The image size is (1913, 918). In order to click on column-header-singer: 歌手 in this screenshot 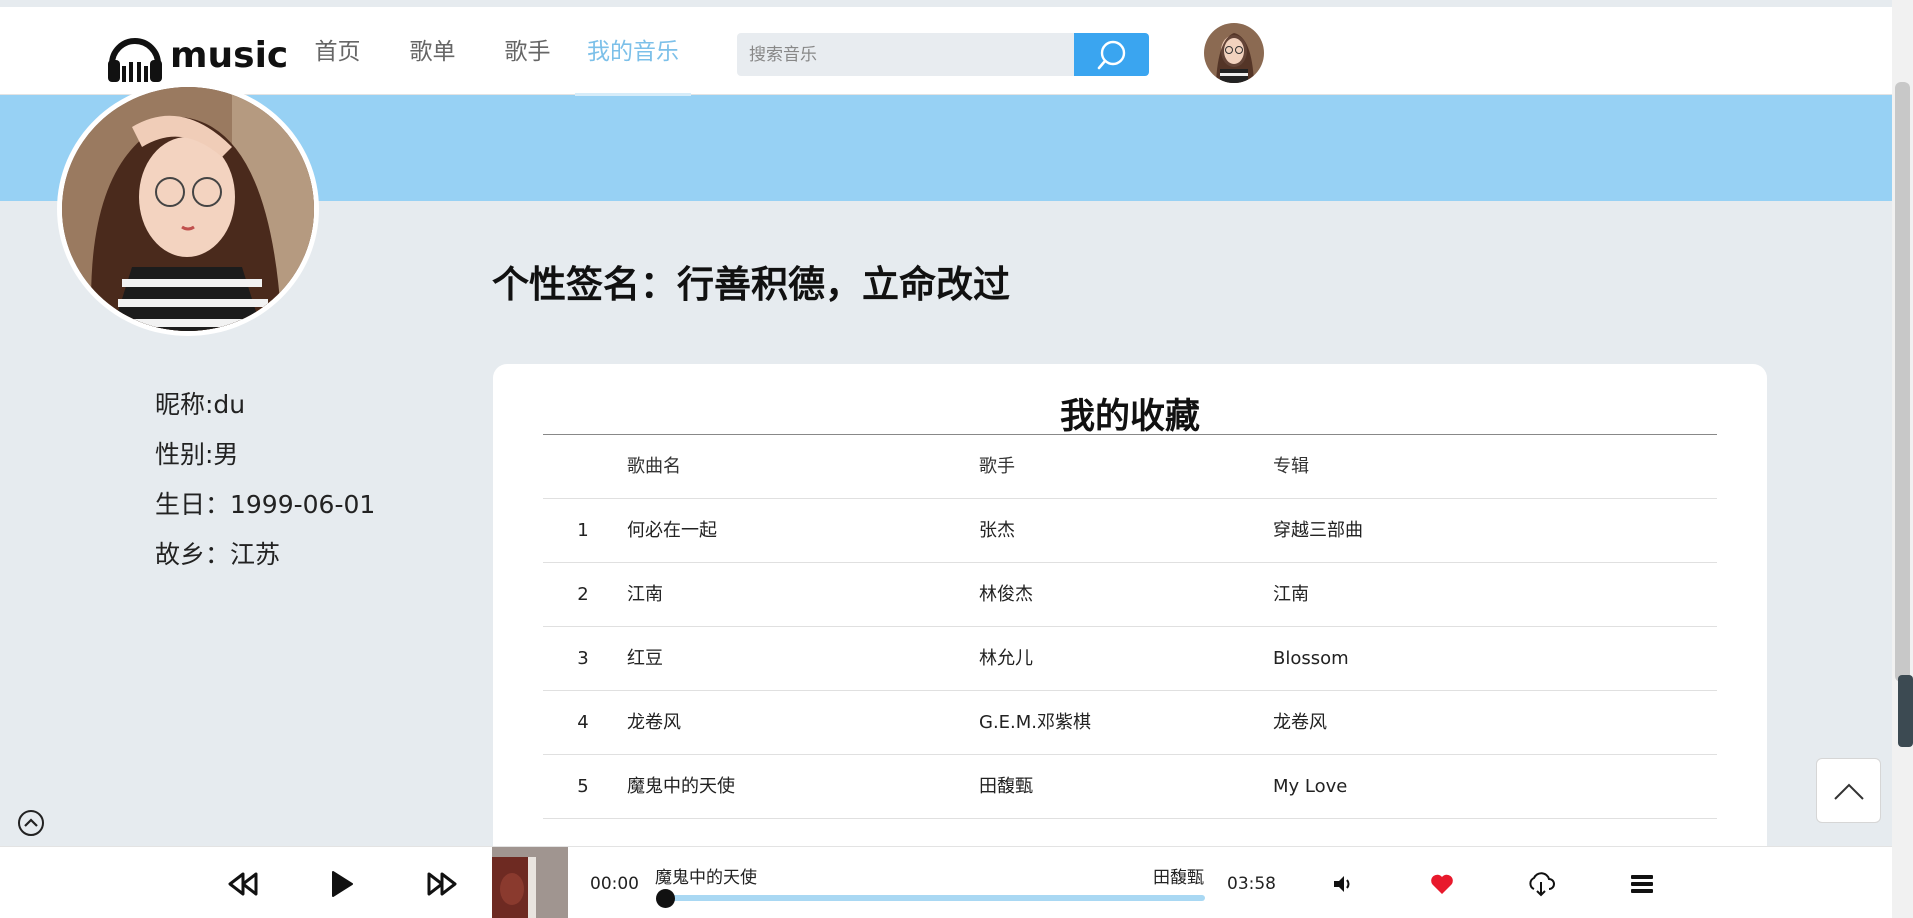, I will do `click(997, 466)`.